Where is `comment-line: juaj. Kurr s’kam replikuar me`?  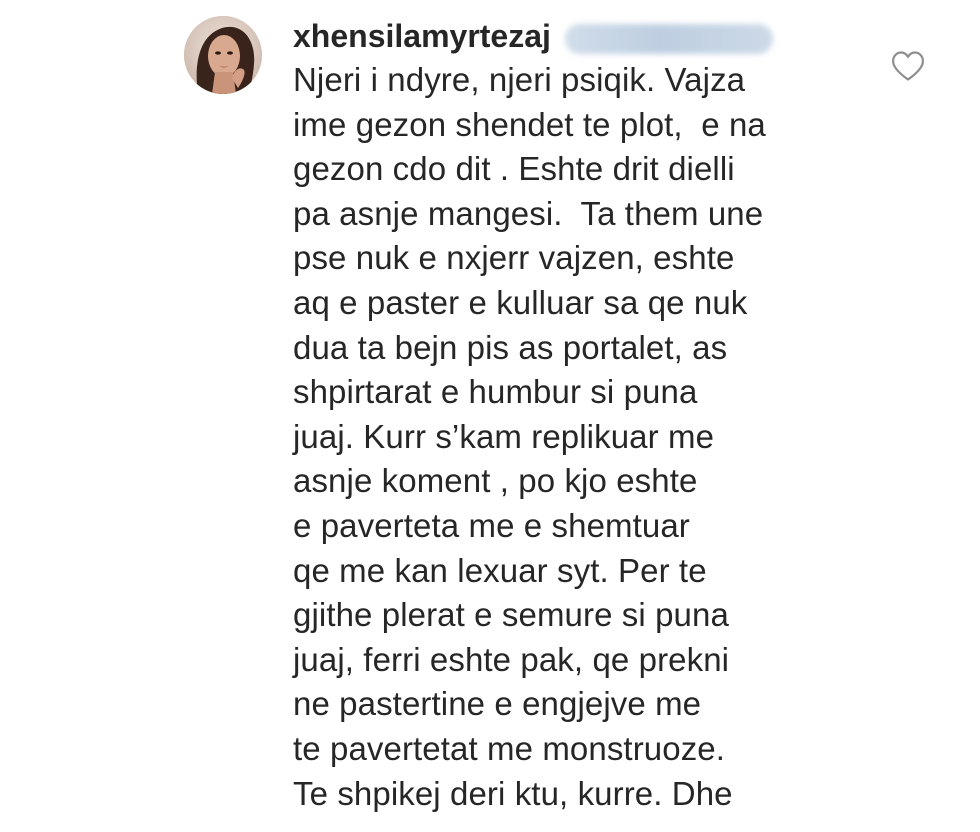 comment-line: juaj. Kurr s’kam replikuar me is located at coordinates (504, 436).